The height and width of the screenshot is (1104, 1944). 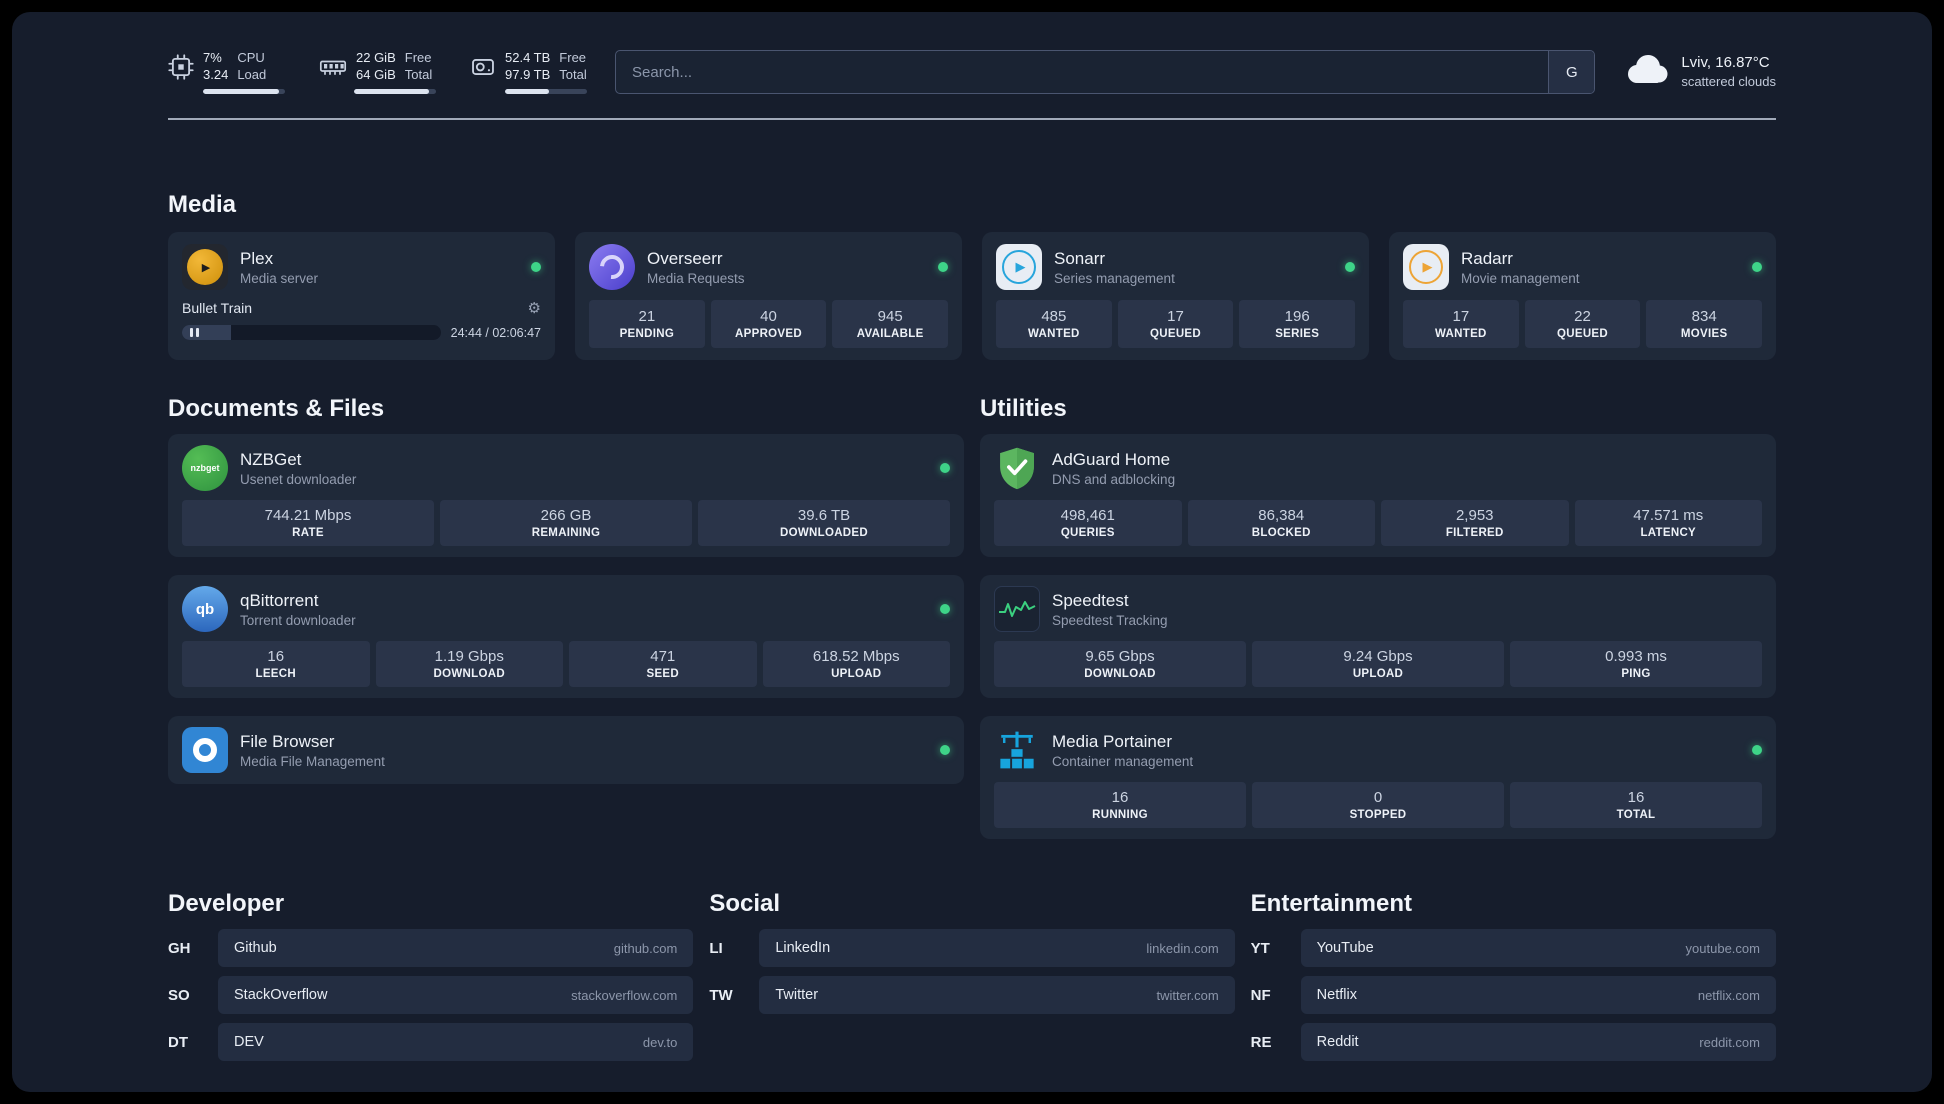 What do you see at coordinates (1350, 267) in the screenshot?
I see `status-dot-sonarr` at bounding box center [1350, 267].